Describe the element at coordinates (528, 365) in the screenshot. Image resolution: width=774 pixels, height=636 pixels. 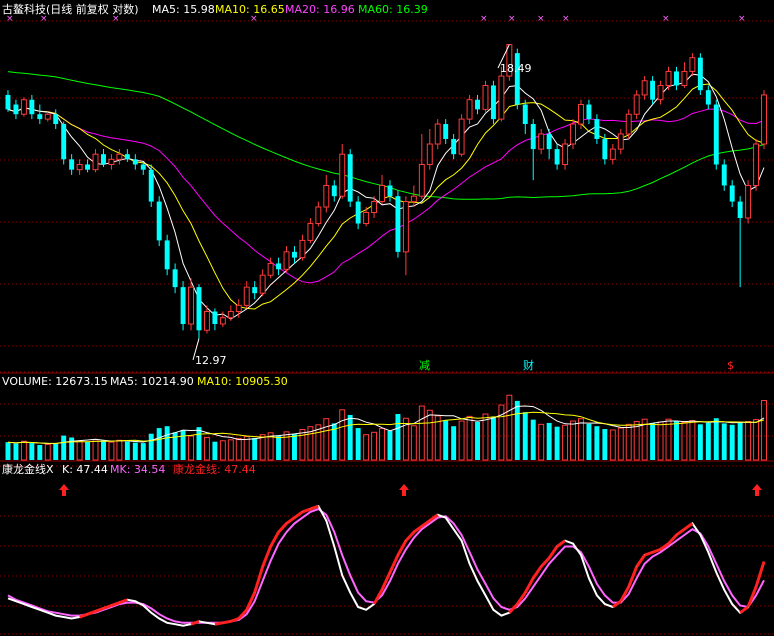
I see `event-marker-cai: 财` at that location.